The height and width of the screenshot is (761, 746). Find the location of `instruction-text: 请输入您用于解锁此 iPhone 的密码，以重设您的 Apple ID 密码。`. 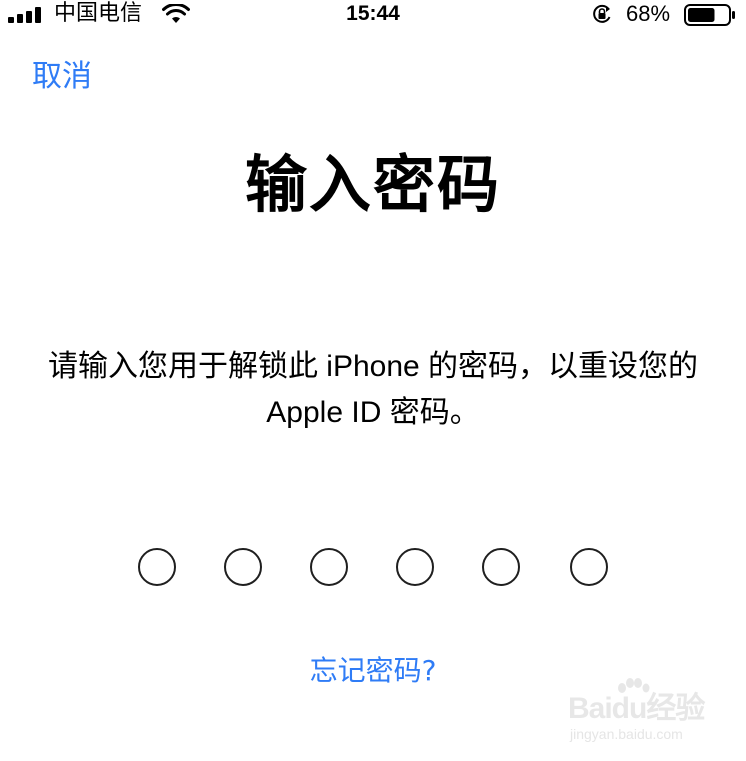

instruction-text: 请输入您用于解锁此 iPhone 的密码，以重设您的 Apple ID 密码。 is located at coordinates (373, 389).